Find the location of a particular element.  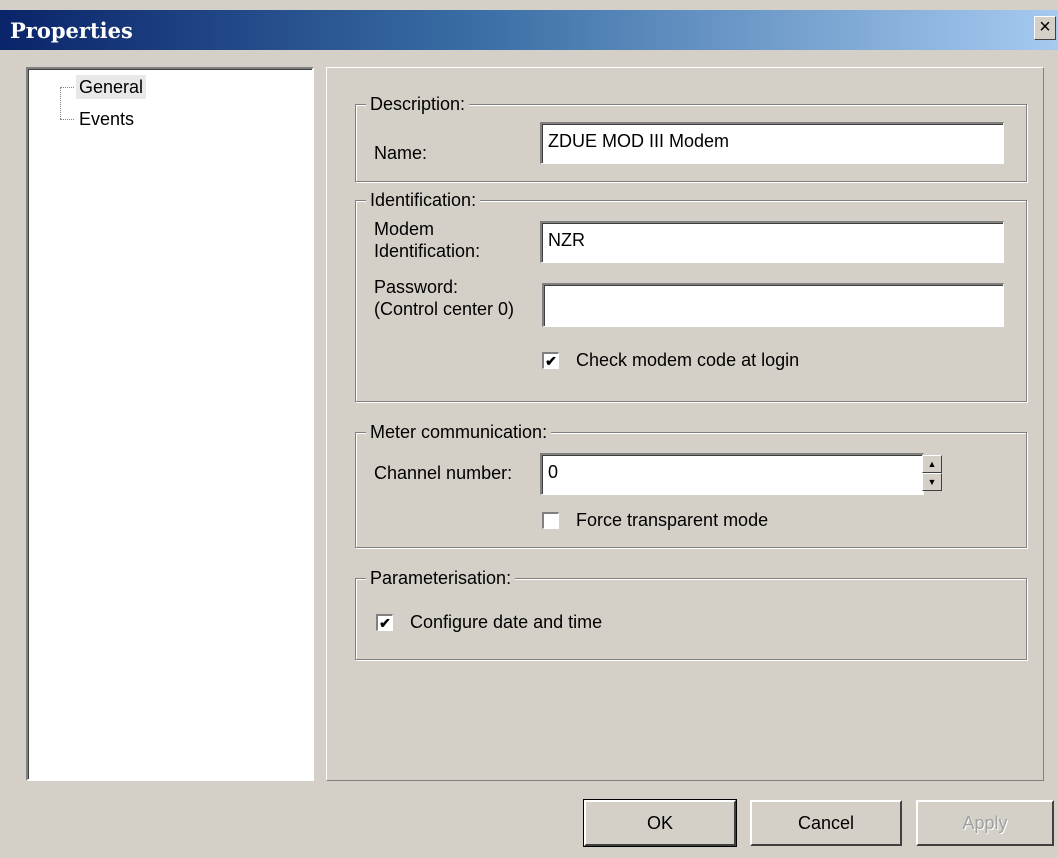

identification-group-label: Identification: is located at coordinates (423, 200).